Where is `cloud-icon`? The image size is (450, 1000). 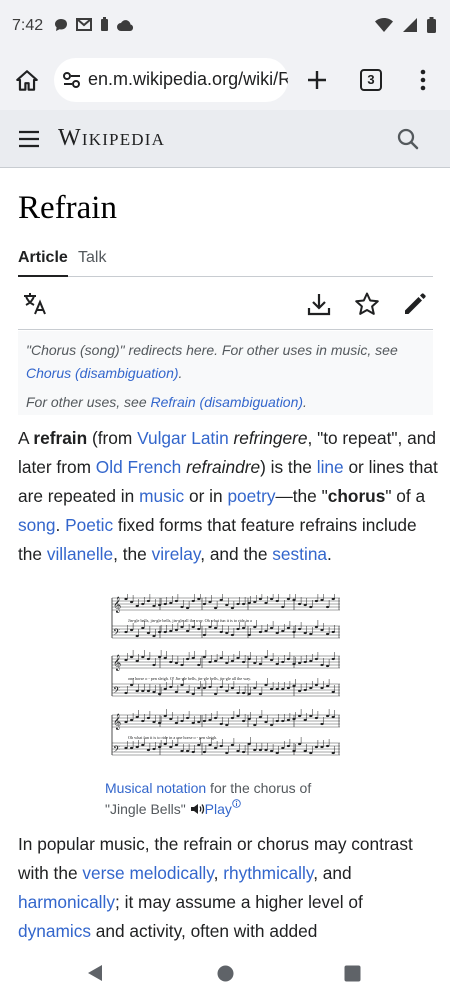 cloud-icon is located at coordinates (125, 25).